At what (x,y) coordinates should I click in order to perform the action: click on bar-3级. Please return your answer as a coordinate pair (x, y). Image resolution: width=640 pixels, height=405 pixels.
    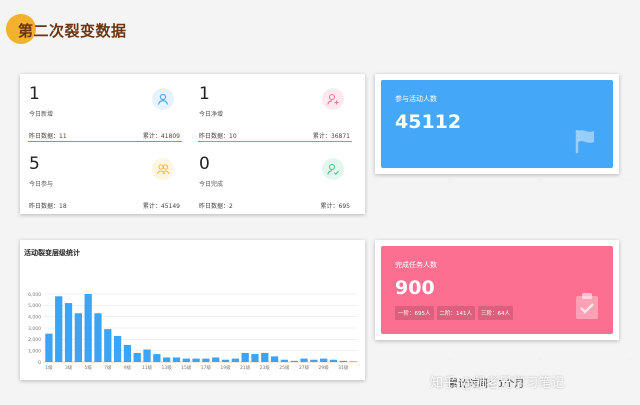
    Looking at the image, I should click on (68, 332).